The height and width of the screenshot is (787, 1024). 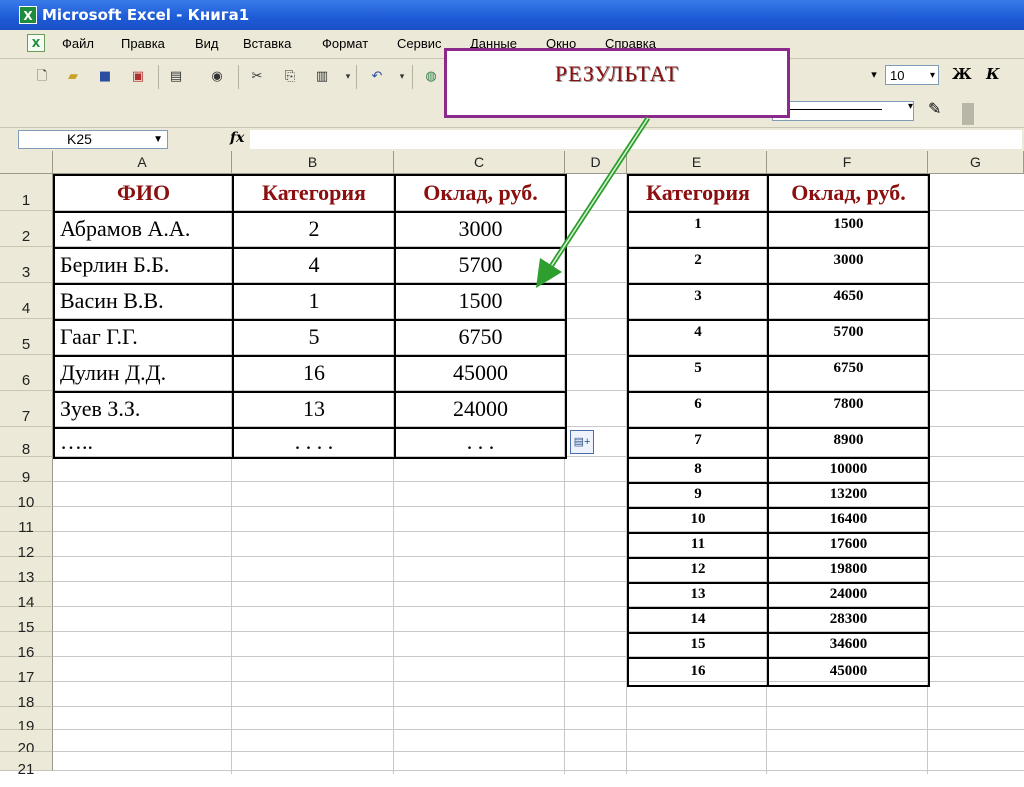 I want to click on grid-line, so click(x=538, y=770).